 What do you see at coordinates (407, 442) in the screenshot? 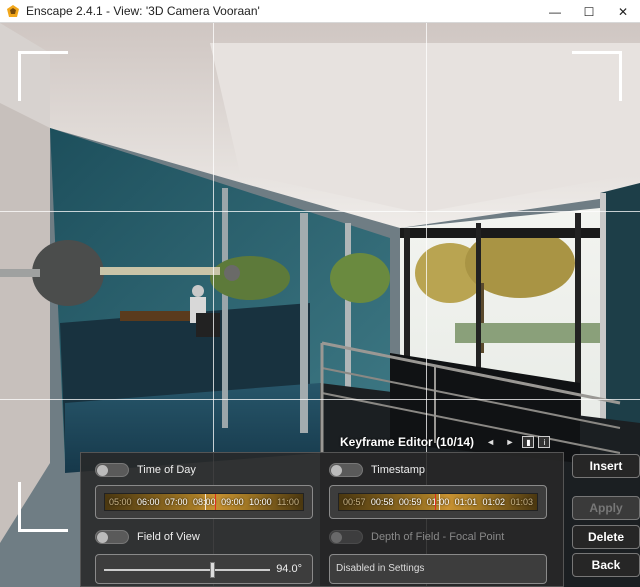
I see `keyframe-editor-title: Keyframe Editor (10/14)` at bounding box center [407, 442].